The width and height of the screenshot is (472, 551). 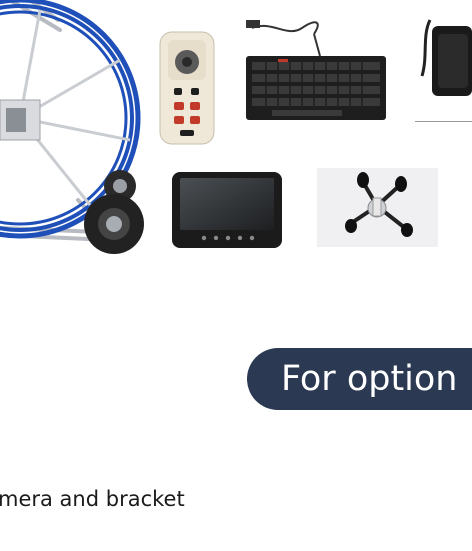 I want to click on divider-line, so click(x=443, y=121).